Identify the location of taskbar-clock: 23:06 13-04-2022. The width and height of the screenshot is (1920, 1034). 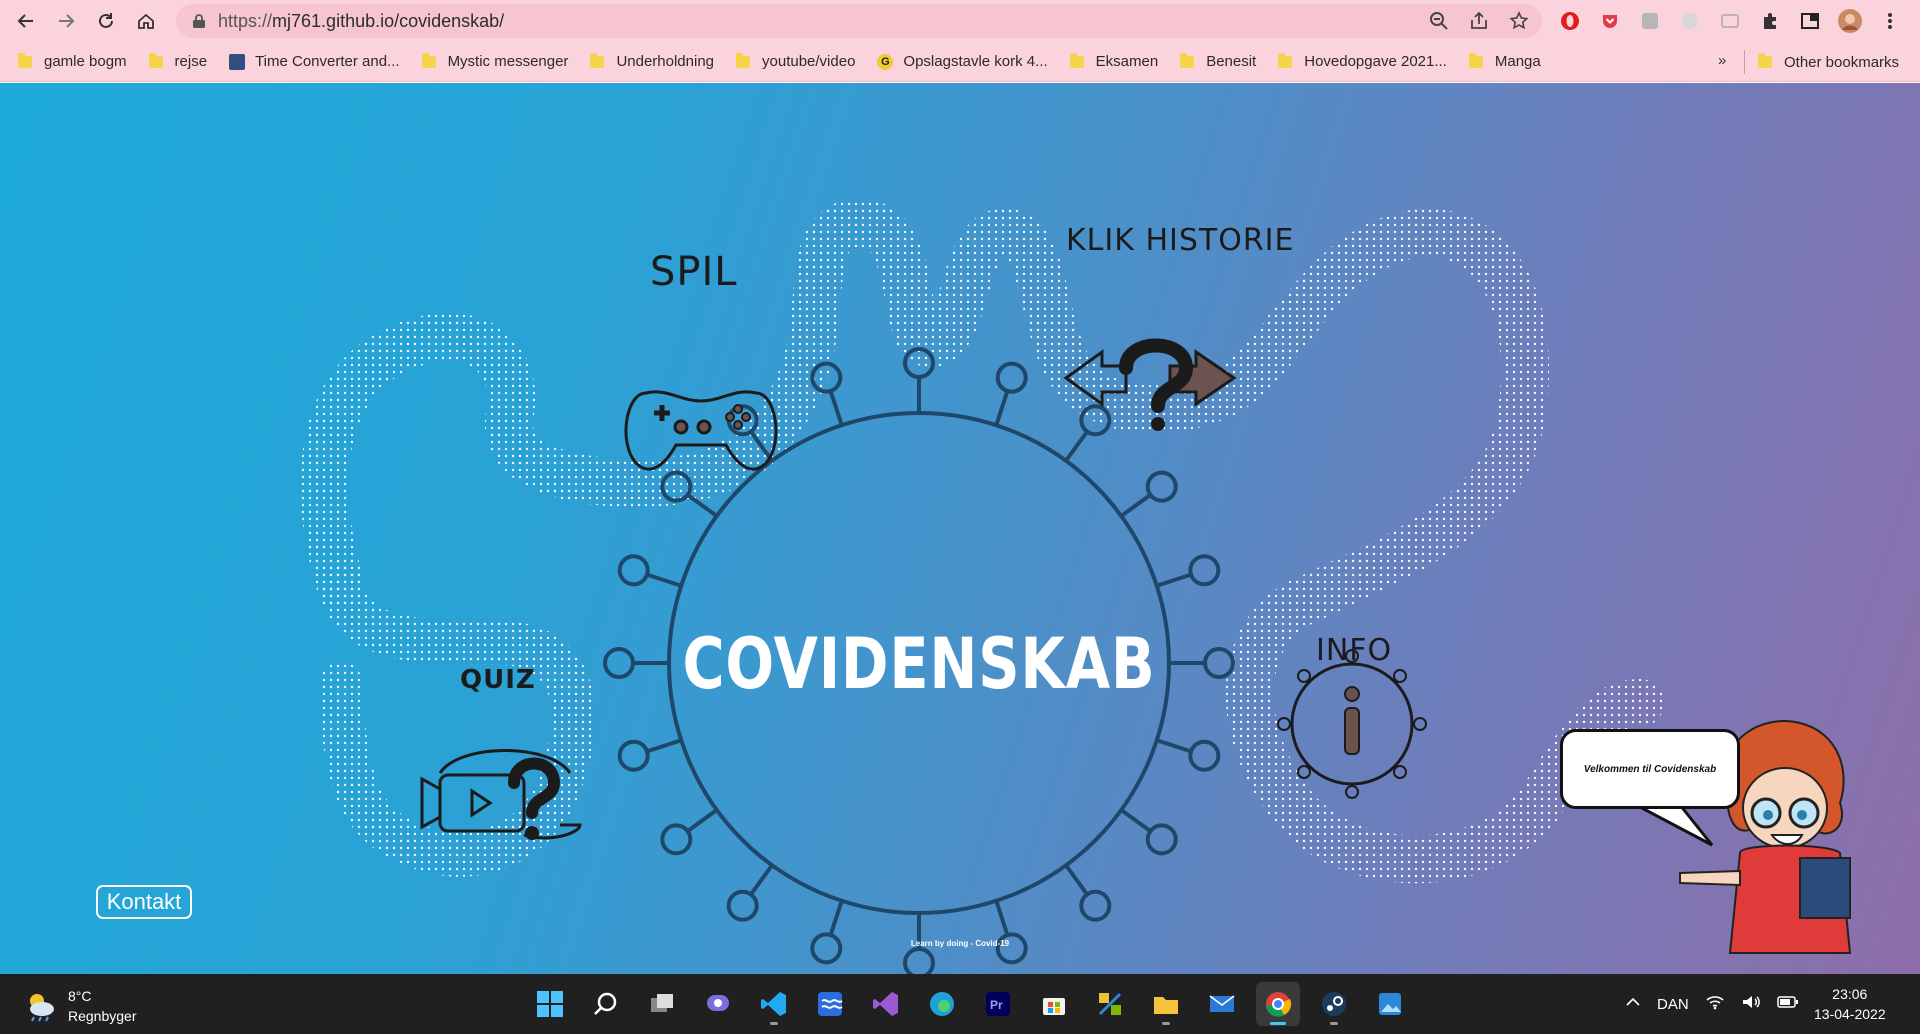
(1850, 1004).